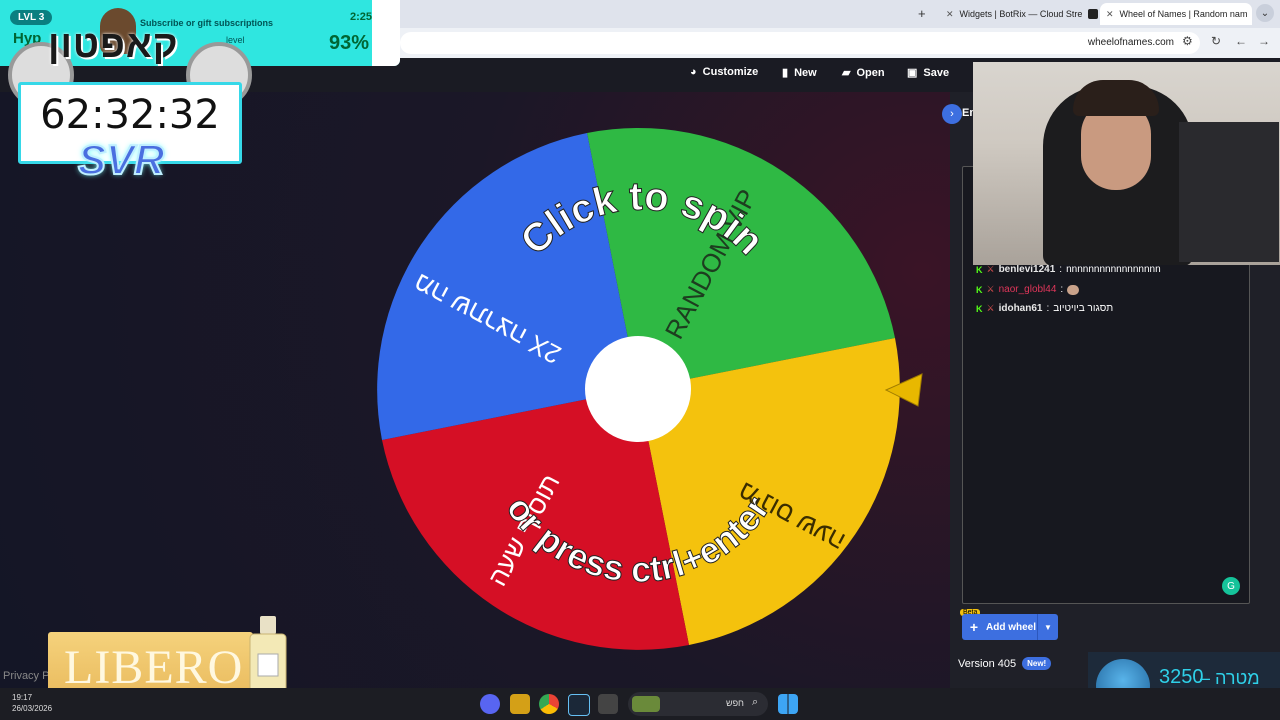  I want to click on steam-icon, so click(579, 705).